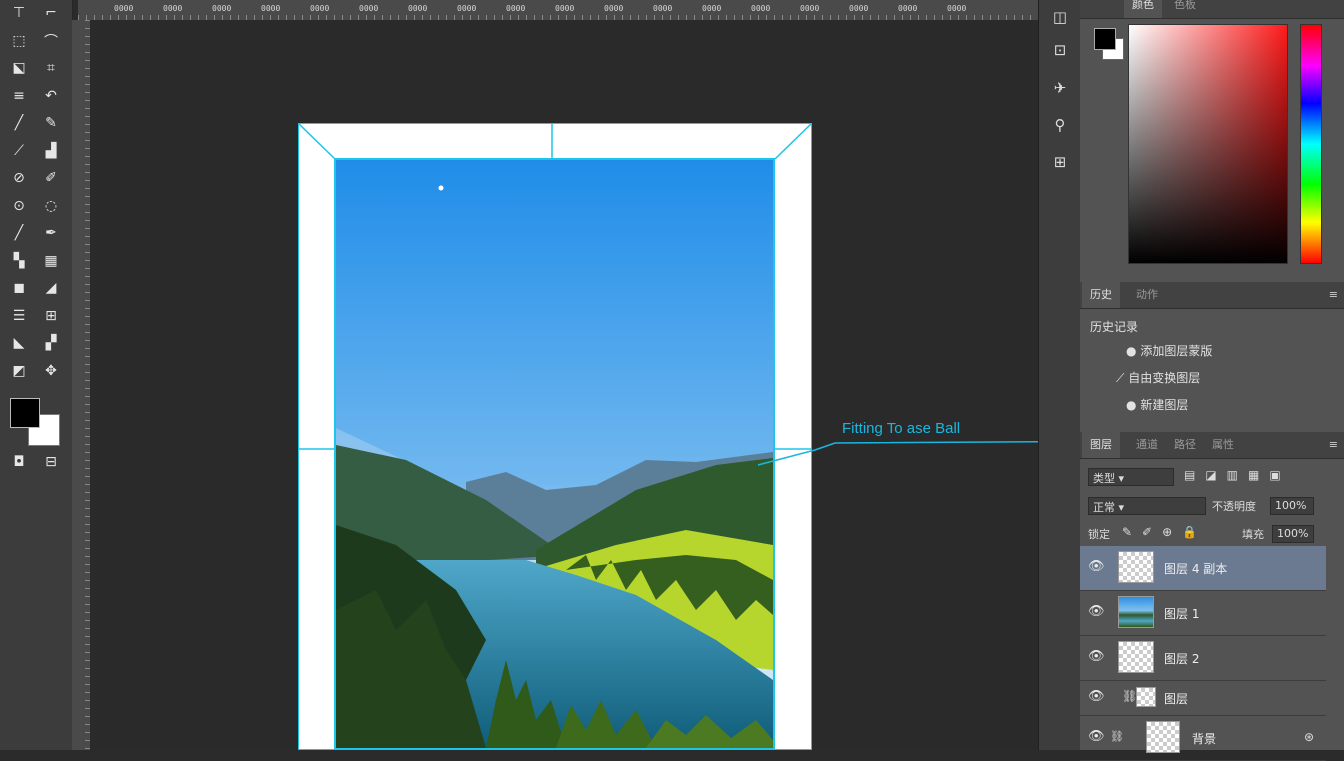 Image resolution: width=1344 pixels, height=761 pixels. What do you see at coordinates (51, 41) in the screenshot?
I see `lasso-tool-icon: ⌒` at bounding box center [51, 41].